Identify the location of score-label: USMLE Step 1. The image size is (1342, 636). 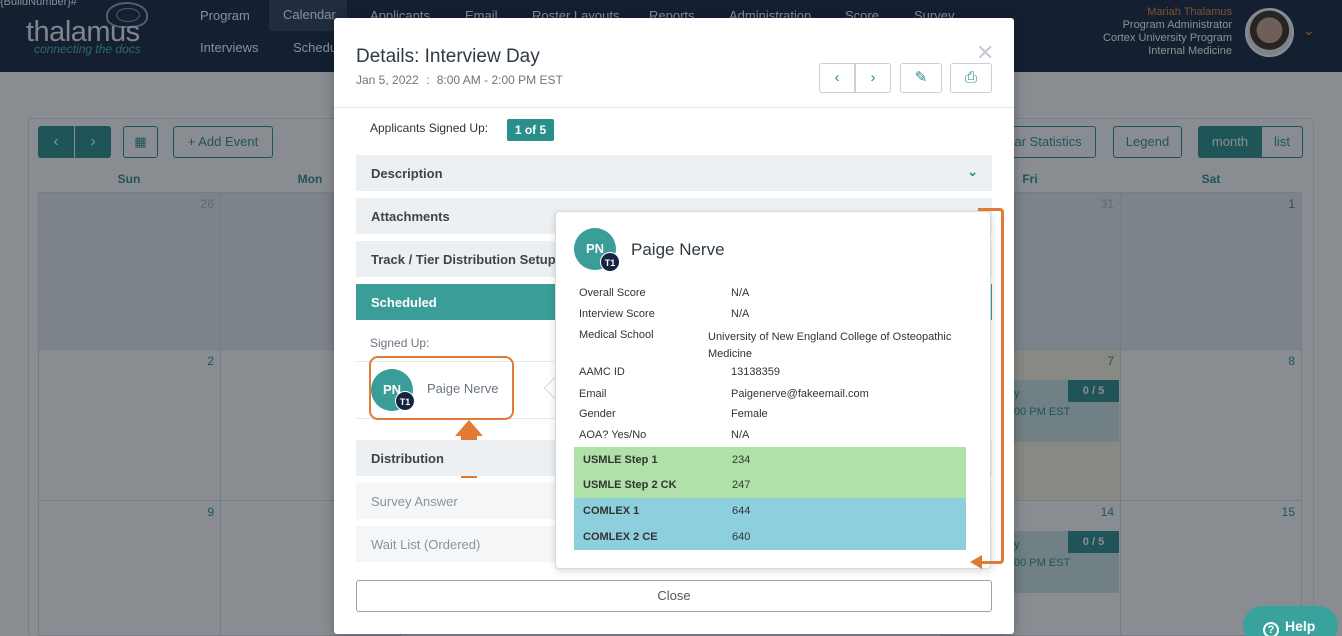
(620, 460).